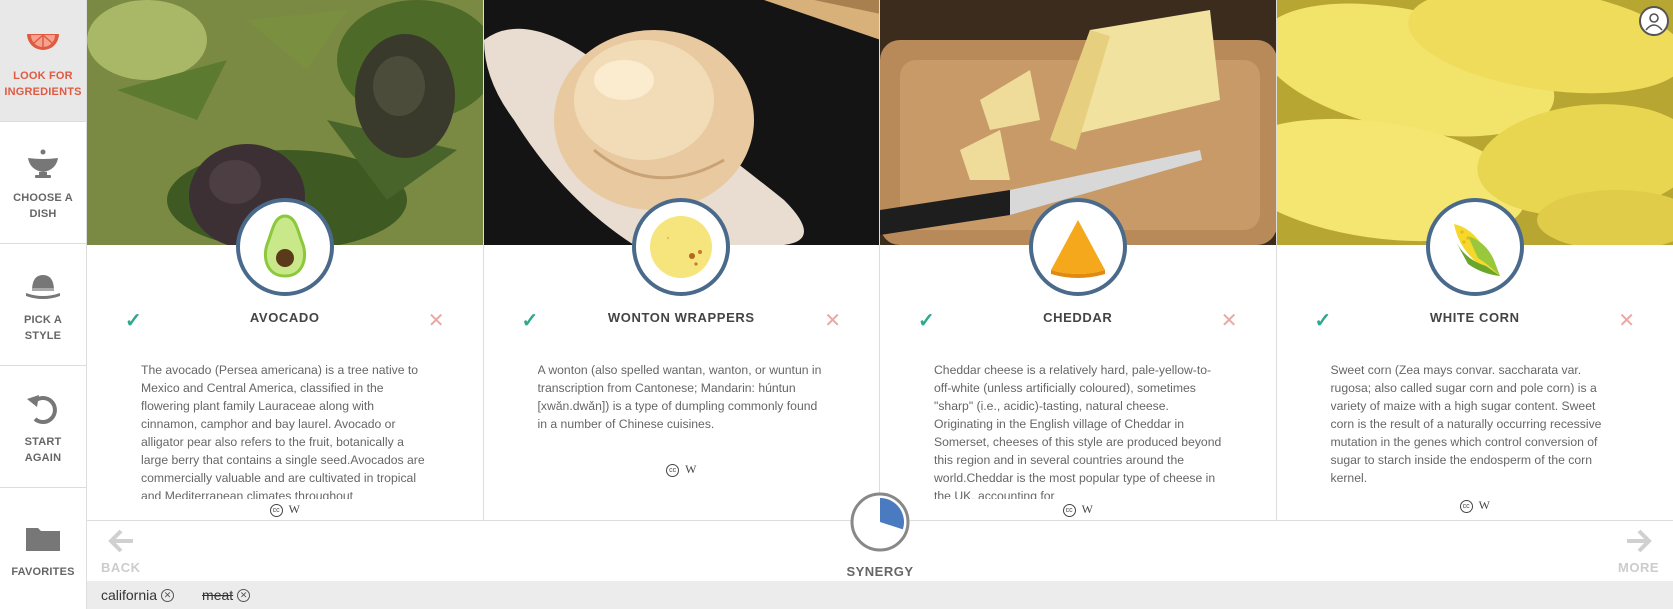 The image size is (1673, 609). I want to click on sidebar-item-label: CHOOSE A DISH, so click(43, 205).